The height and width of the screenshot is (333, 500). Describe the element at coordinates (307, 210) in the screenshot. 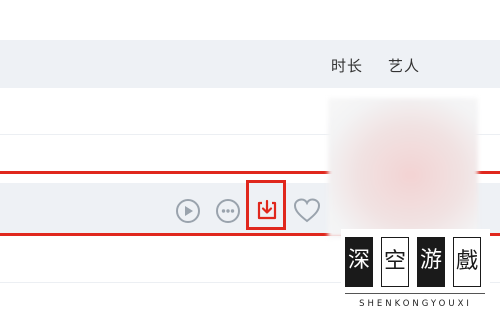

I see `heart-icon` at that location.